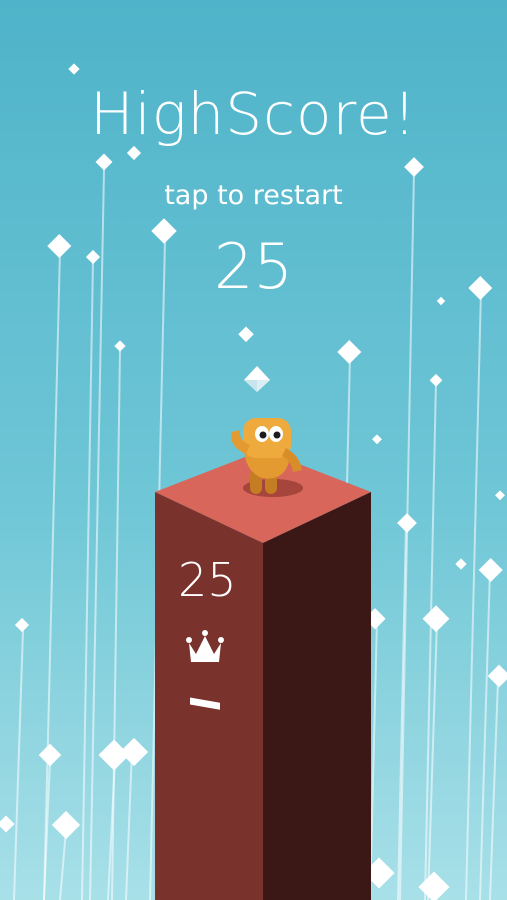  Describe the element at coordinates (253, 195) in the screenshot. I see `restart-prompt: tap to restart` at that location.